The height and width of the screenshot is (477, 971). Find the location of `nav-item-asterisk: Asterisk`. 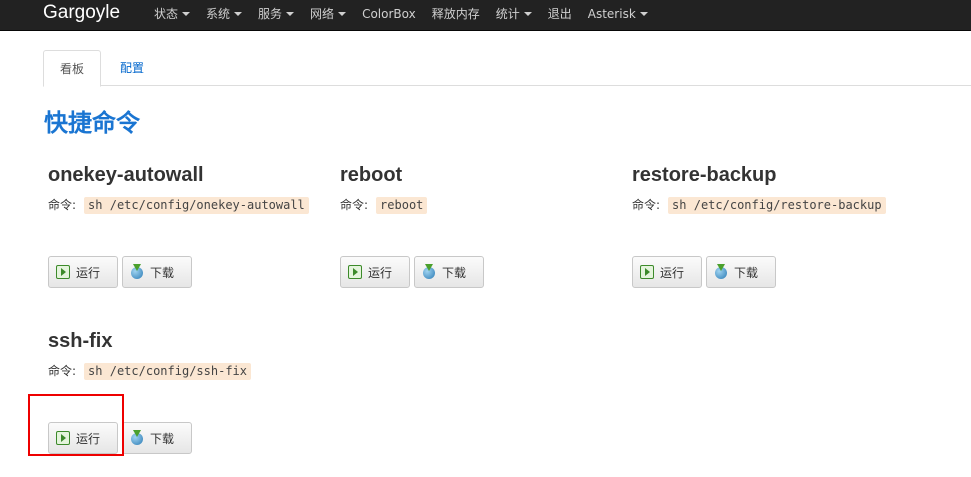

nav-item-asterisk: Asterisk is located at coordinates (618, 14).